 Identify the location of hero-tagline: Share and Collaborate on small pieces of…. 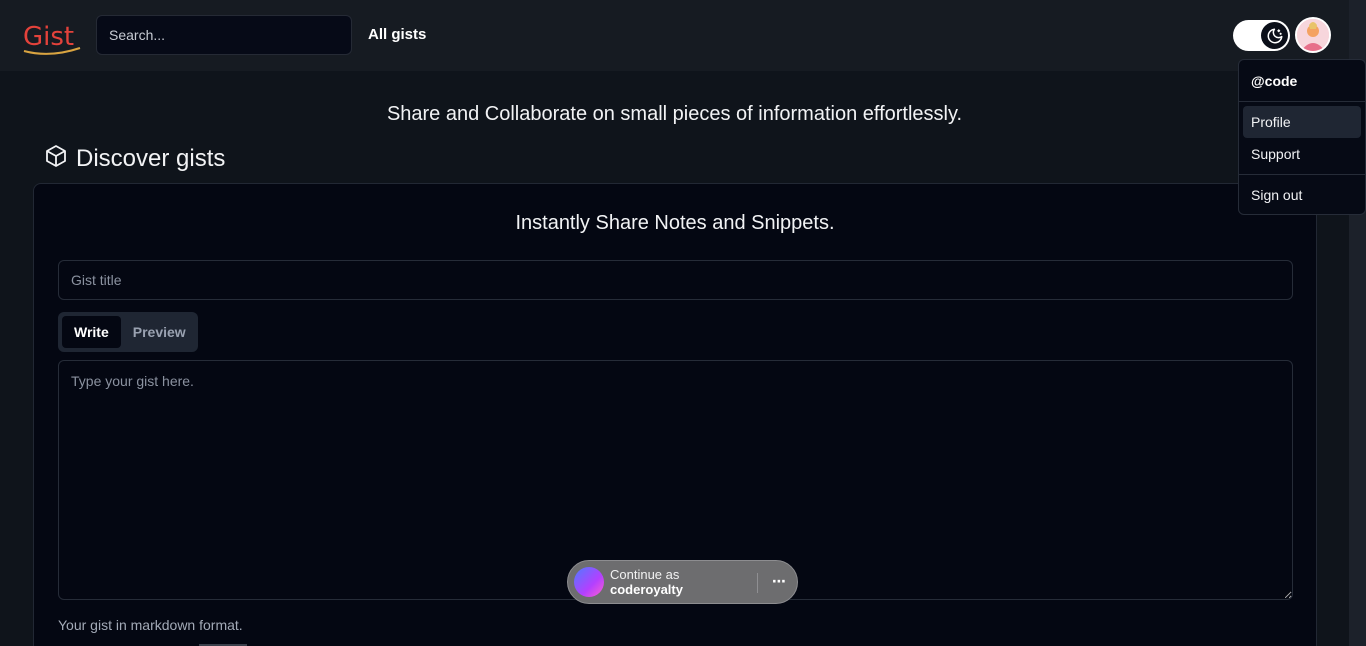
(674, 114).